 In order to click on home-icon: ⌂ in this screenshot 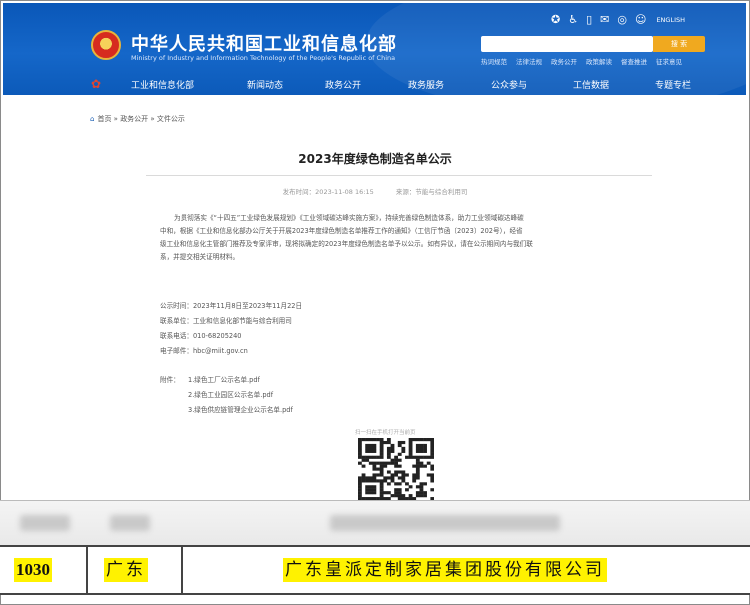, I will do `click(92, 119)`.